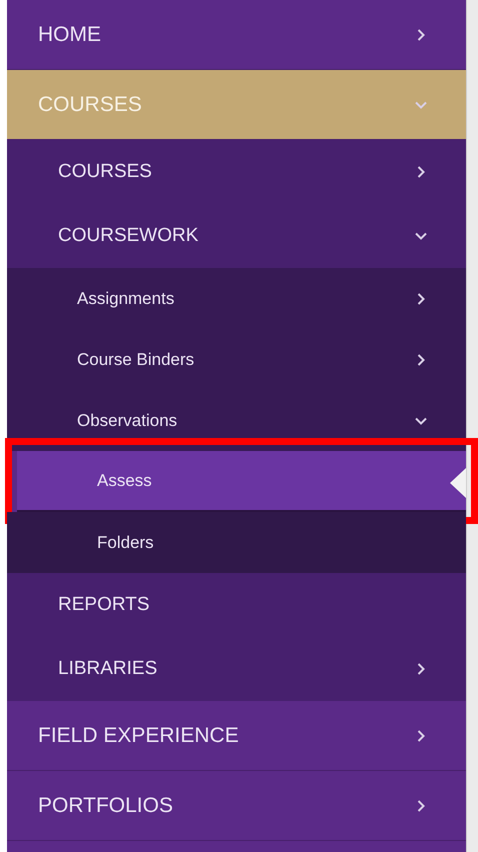 The image size is (478, 852). What do you see at coordinates (241, 481) in the screenshot?
I see `menu-item: Assess` at bounding box center [241, 481].